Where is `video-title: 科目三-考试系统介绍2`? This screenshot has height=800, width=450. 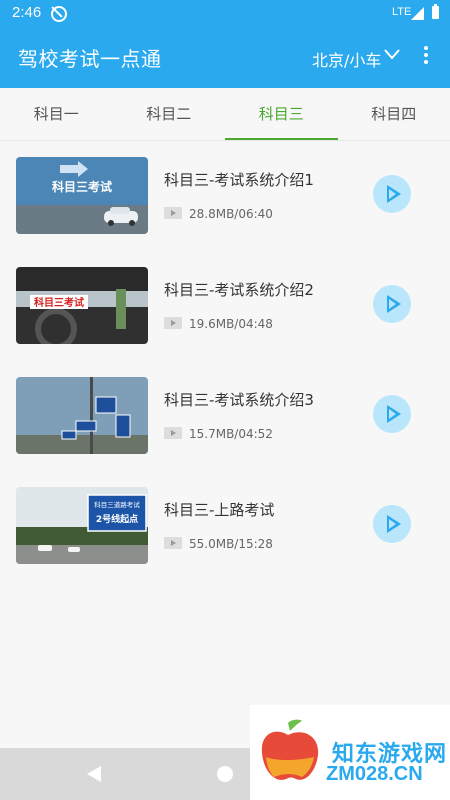
video-title: 科目三-考试系统介绍2 is located at coordinates (239, 289).